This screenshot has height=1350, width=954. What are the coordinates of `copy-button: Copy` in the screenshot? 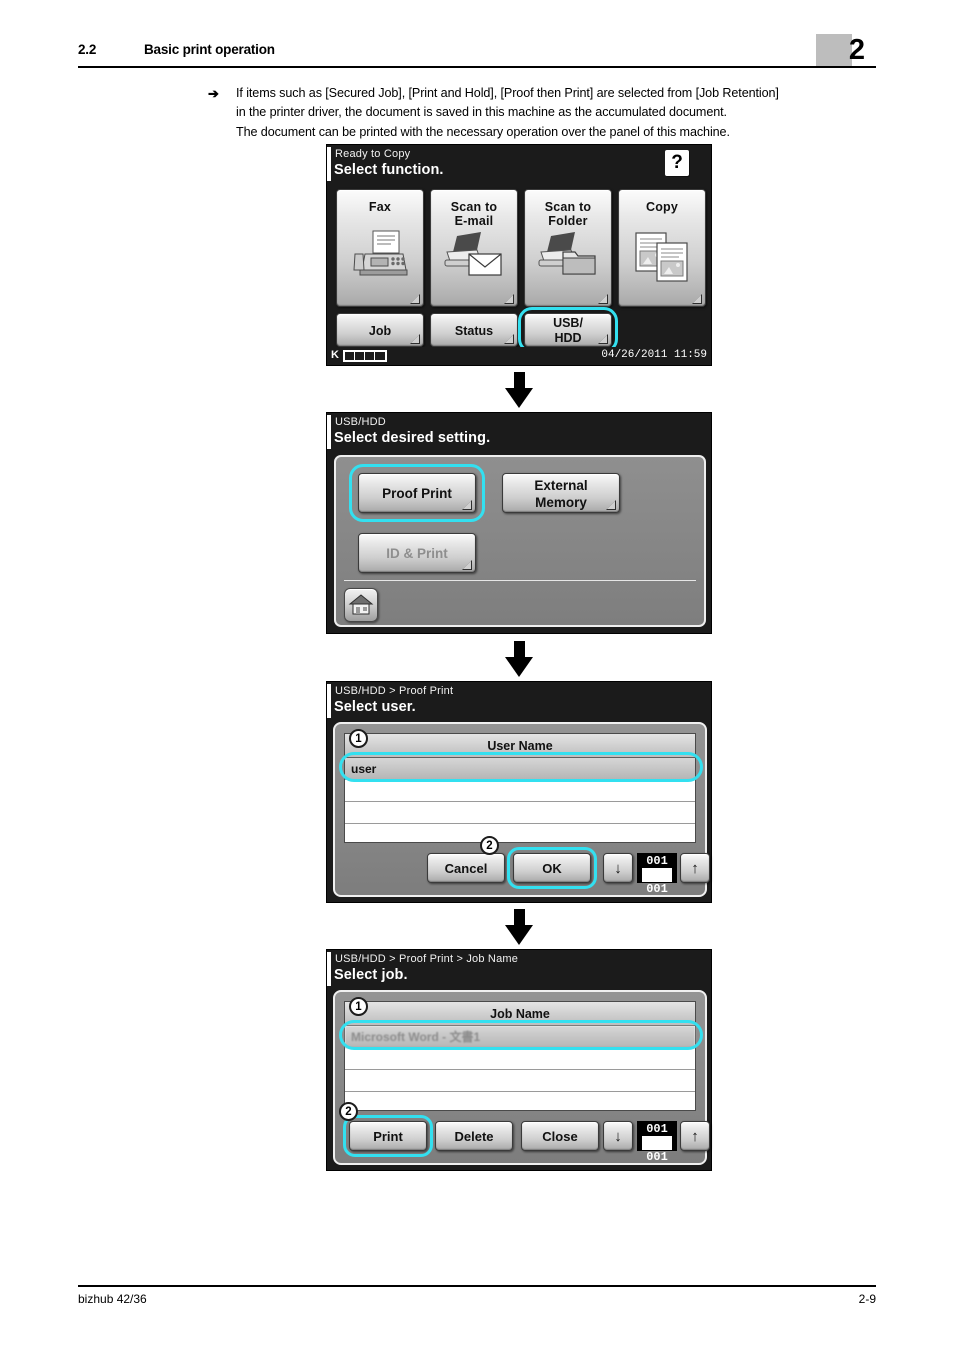 It's located at (662, 248).